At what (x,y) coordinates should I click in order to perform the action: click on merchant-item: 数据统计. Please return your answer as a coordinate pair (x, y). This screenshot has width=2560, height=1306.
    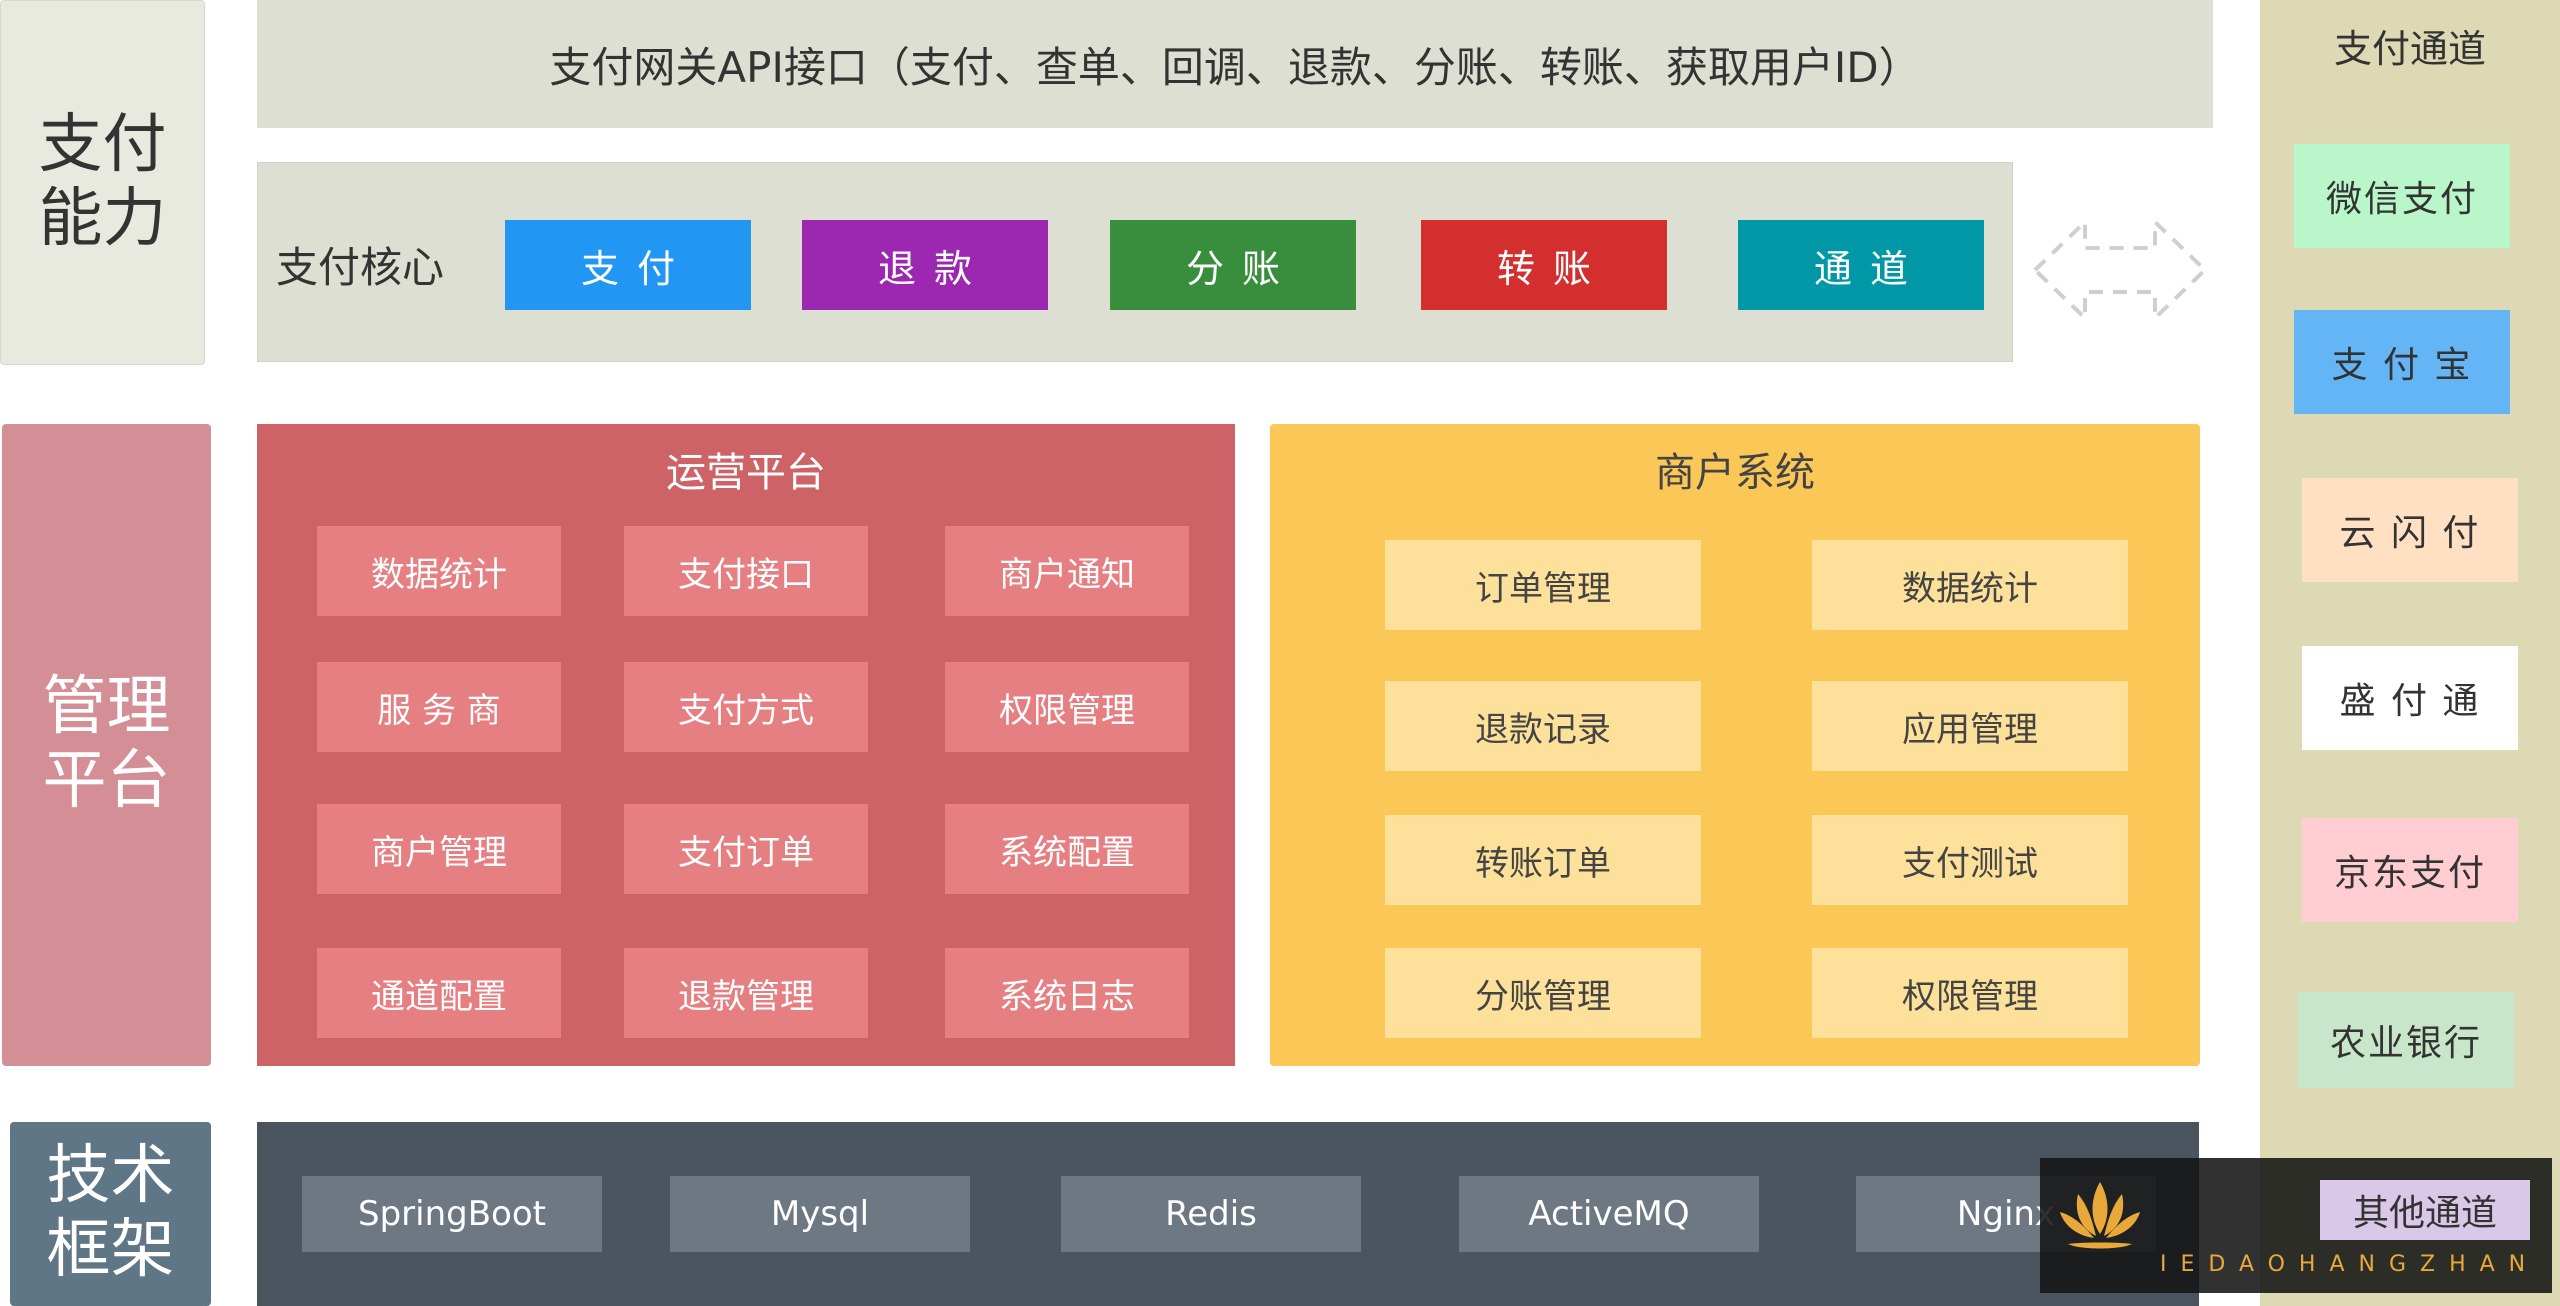
    Looking at the image, I should click on (1970, 585).